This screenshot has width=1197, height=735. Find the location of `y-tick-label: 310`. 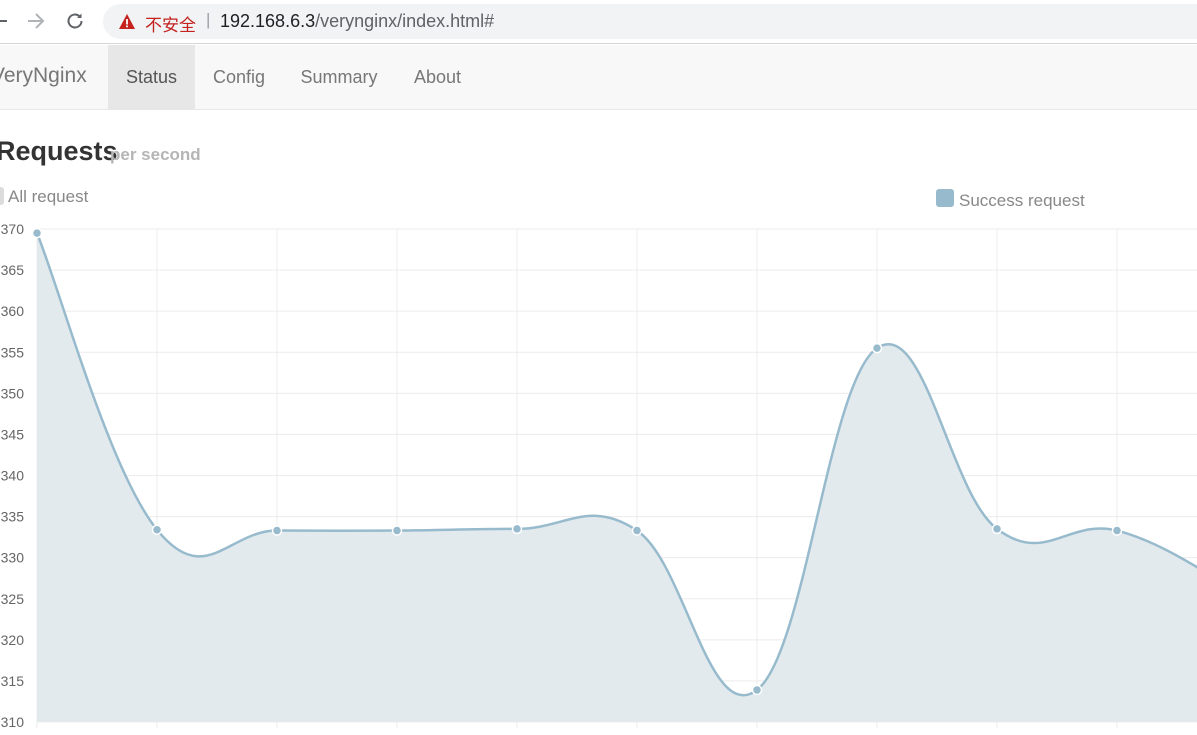

y-tick-label: 310 is located at coordinates (13, 722).